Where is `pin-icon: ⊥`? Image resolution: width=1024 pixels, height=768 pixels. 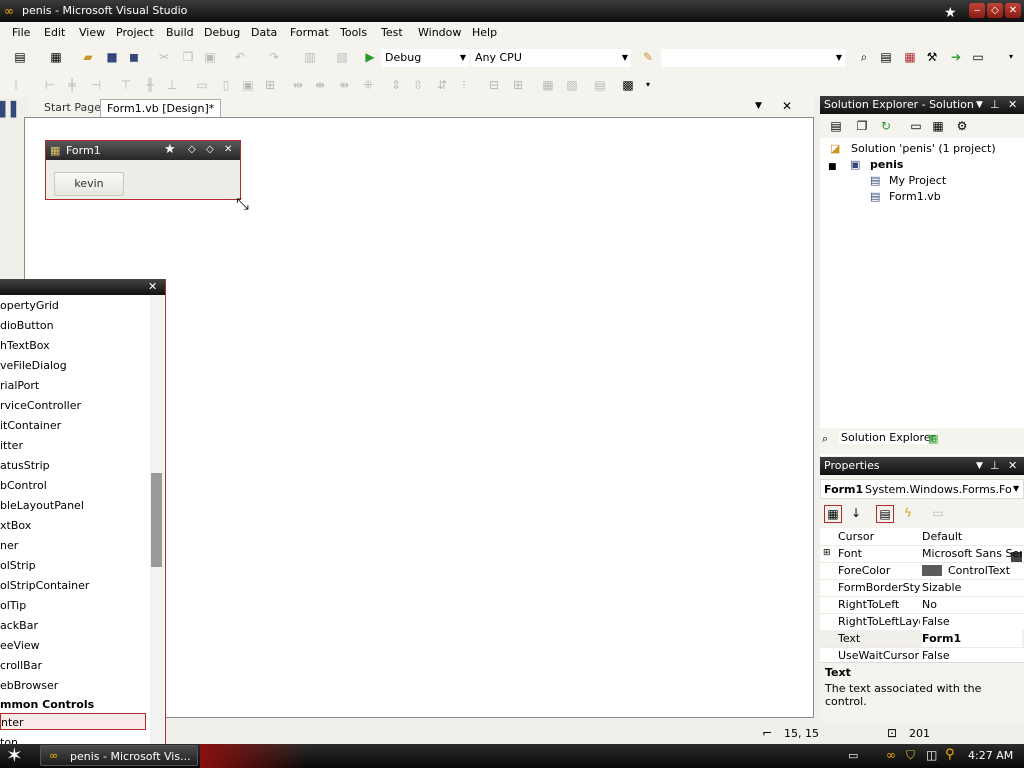 pin-icon: ⊥ is located at coordinates (995, 466).